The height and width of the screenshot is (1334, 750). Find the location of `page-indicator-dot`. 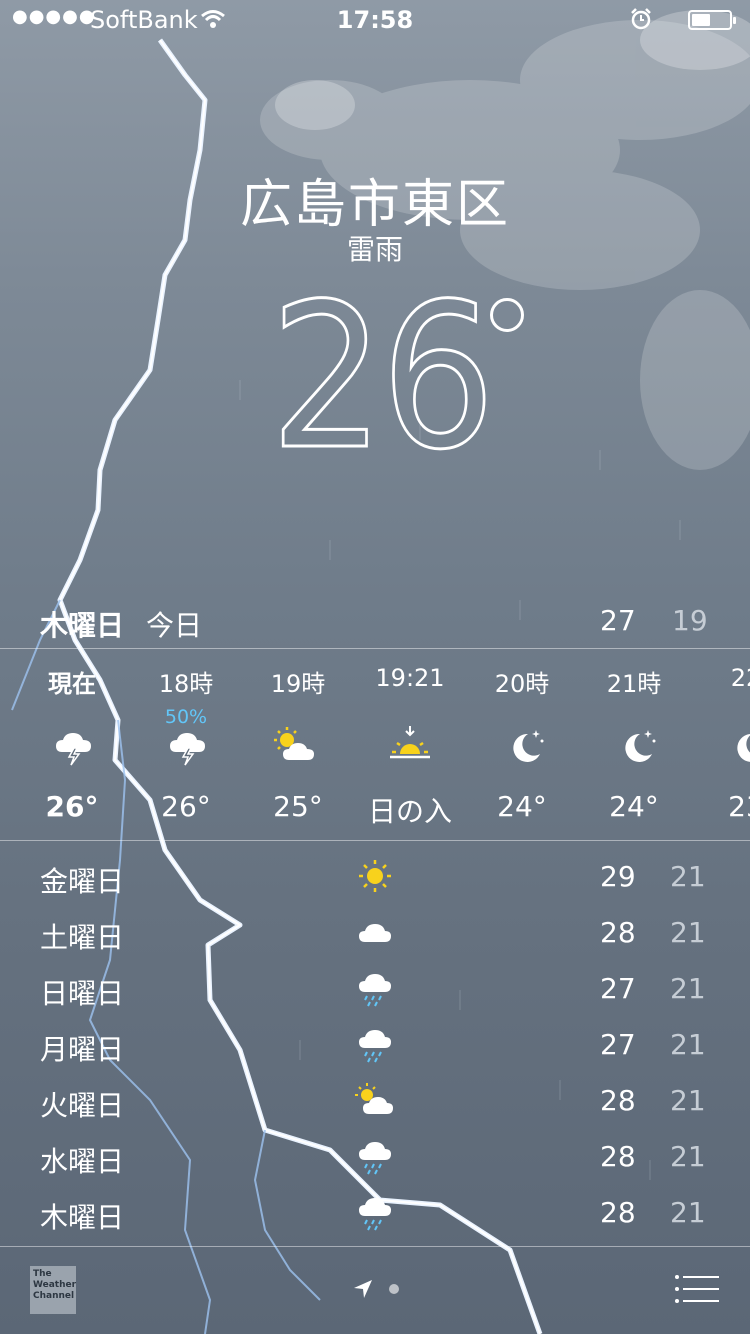

page-indicator-dot is located at coordinates (394, 1289).